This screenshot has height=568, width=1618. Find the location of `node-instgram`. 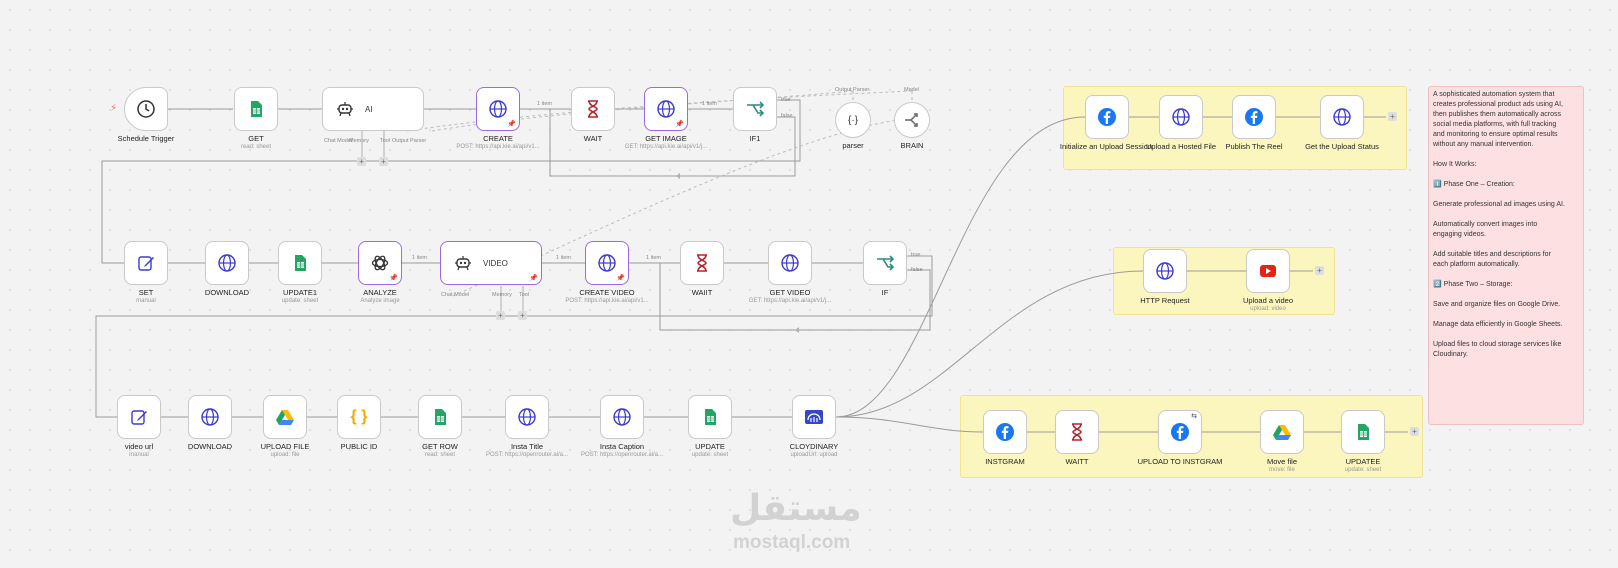

node-instgram is located at coordinates (1005, 432).